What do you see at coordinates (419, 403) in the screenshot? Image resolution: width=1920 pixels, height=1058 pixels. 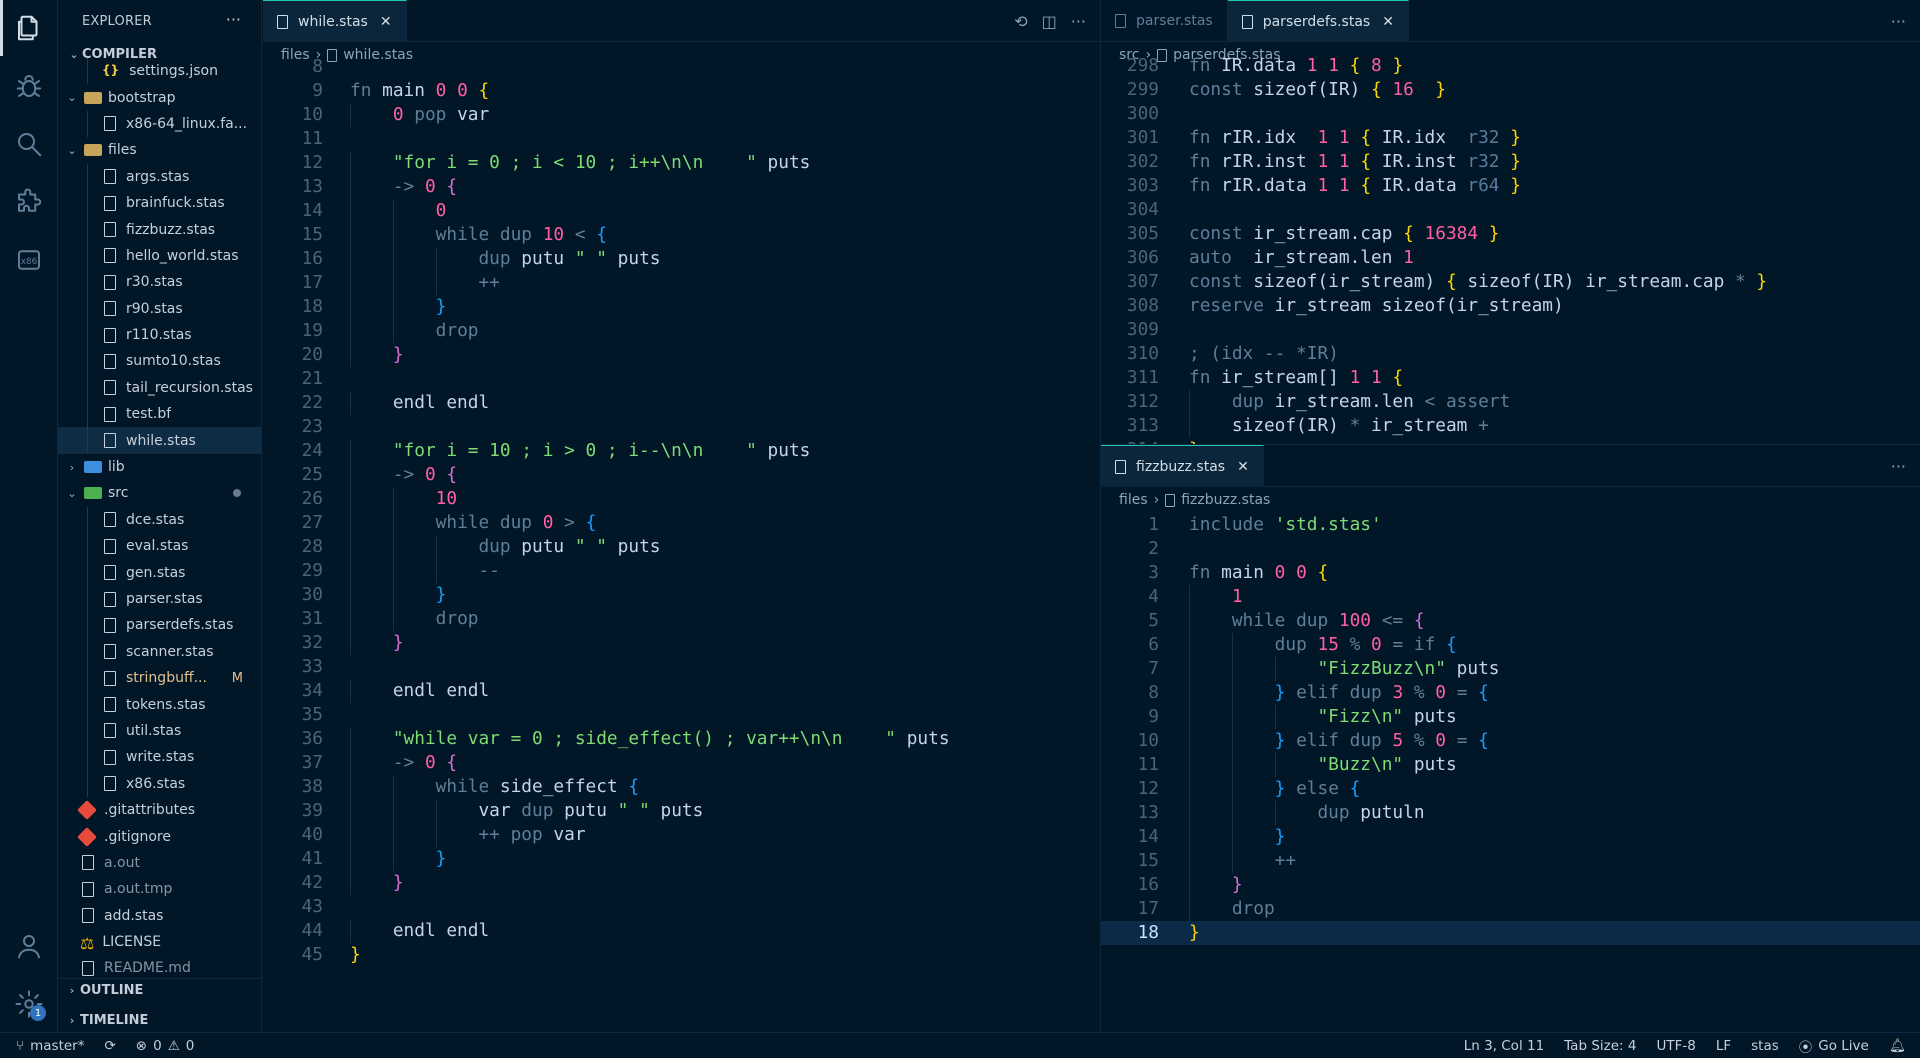 I see `code-text: endl endl` at bounding box center [419, 403].